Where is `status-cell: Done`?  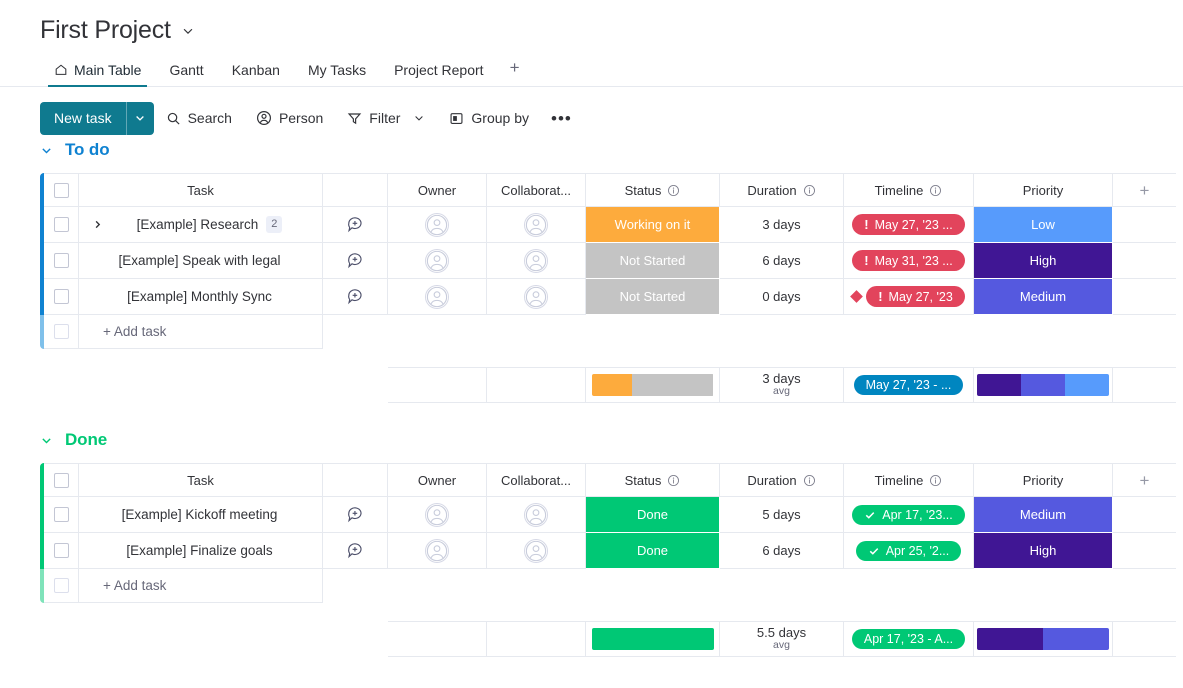 status-cell: Done is located at coordinates (653, 515).